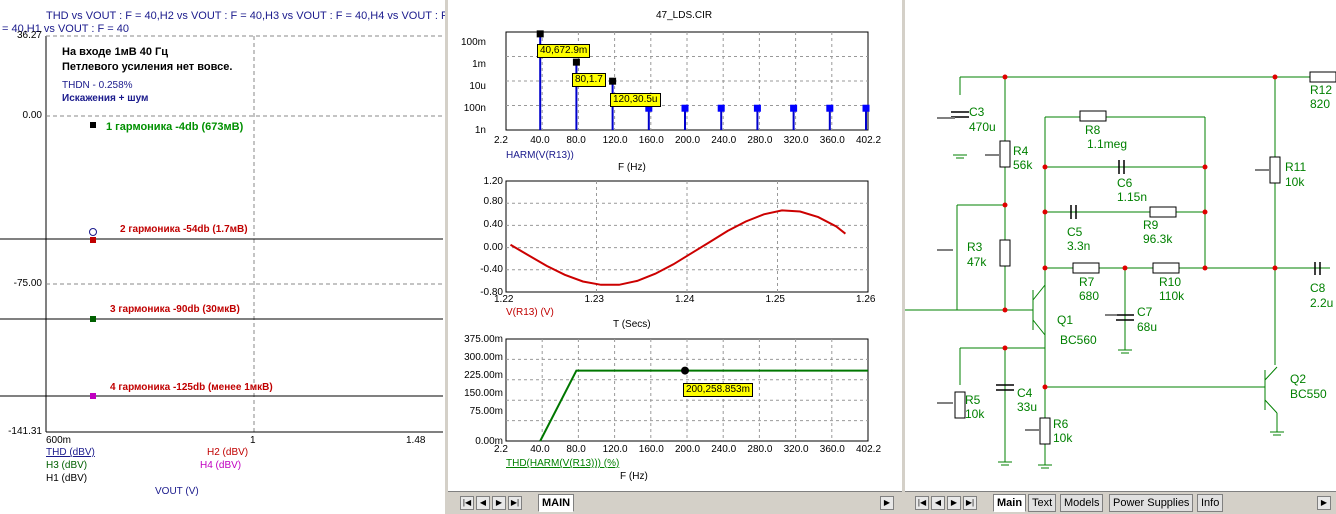 Image resolution: width=1336 pixels, height=514 pixels. Describe the element at coordinates (1321, 90) in the screenshot. I see `r12-label: R12` at that location.